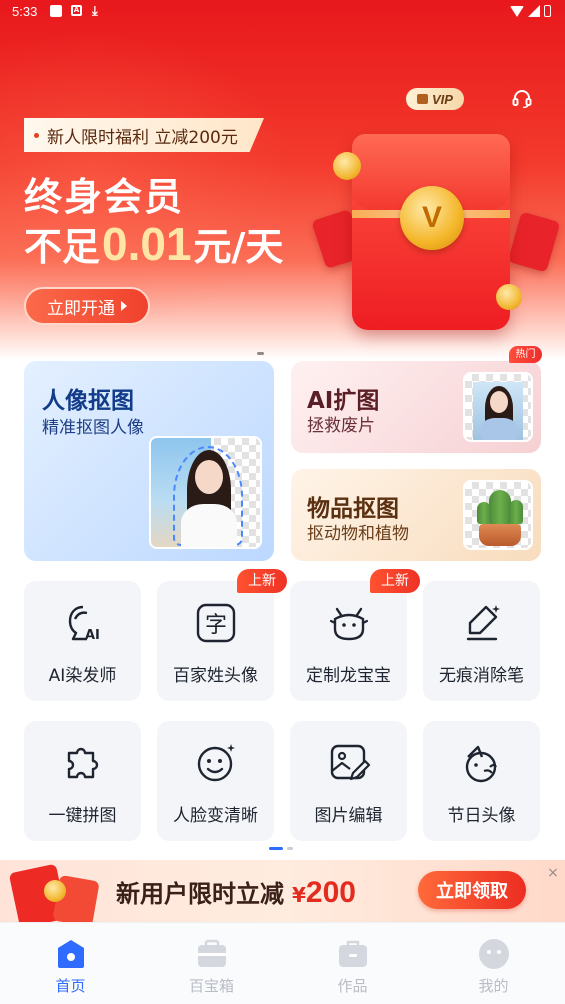 This screenshot has height=1004, width=565. What do you see at coordinates (82, 816) in the screenshot?
I see `tool-label: 一键拼图` at bounding box center [82, 816].